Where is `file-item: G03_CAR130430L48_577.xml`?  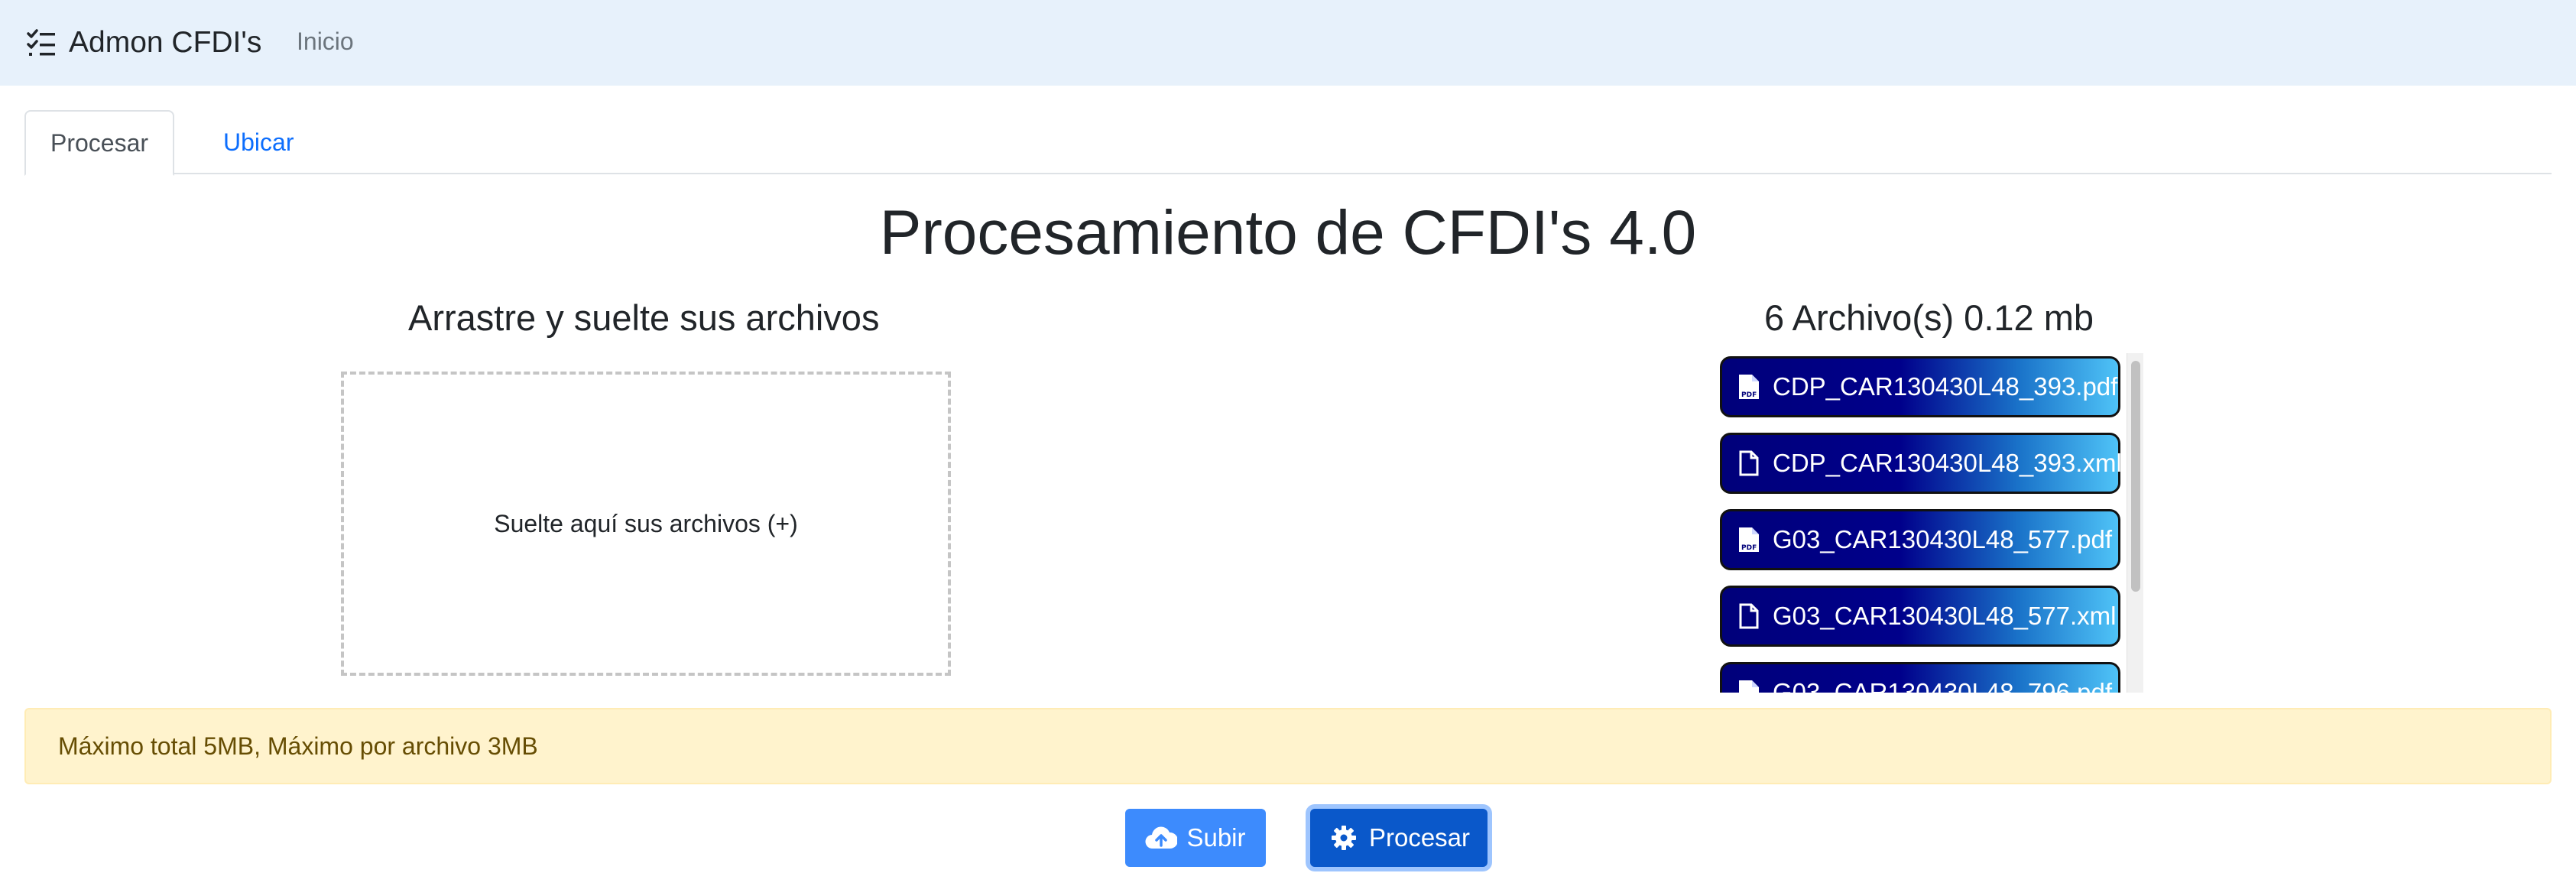
file-item: G03_CAR130430L48_577.xml is located at coordinates (1920, 616).